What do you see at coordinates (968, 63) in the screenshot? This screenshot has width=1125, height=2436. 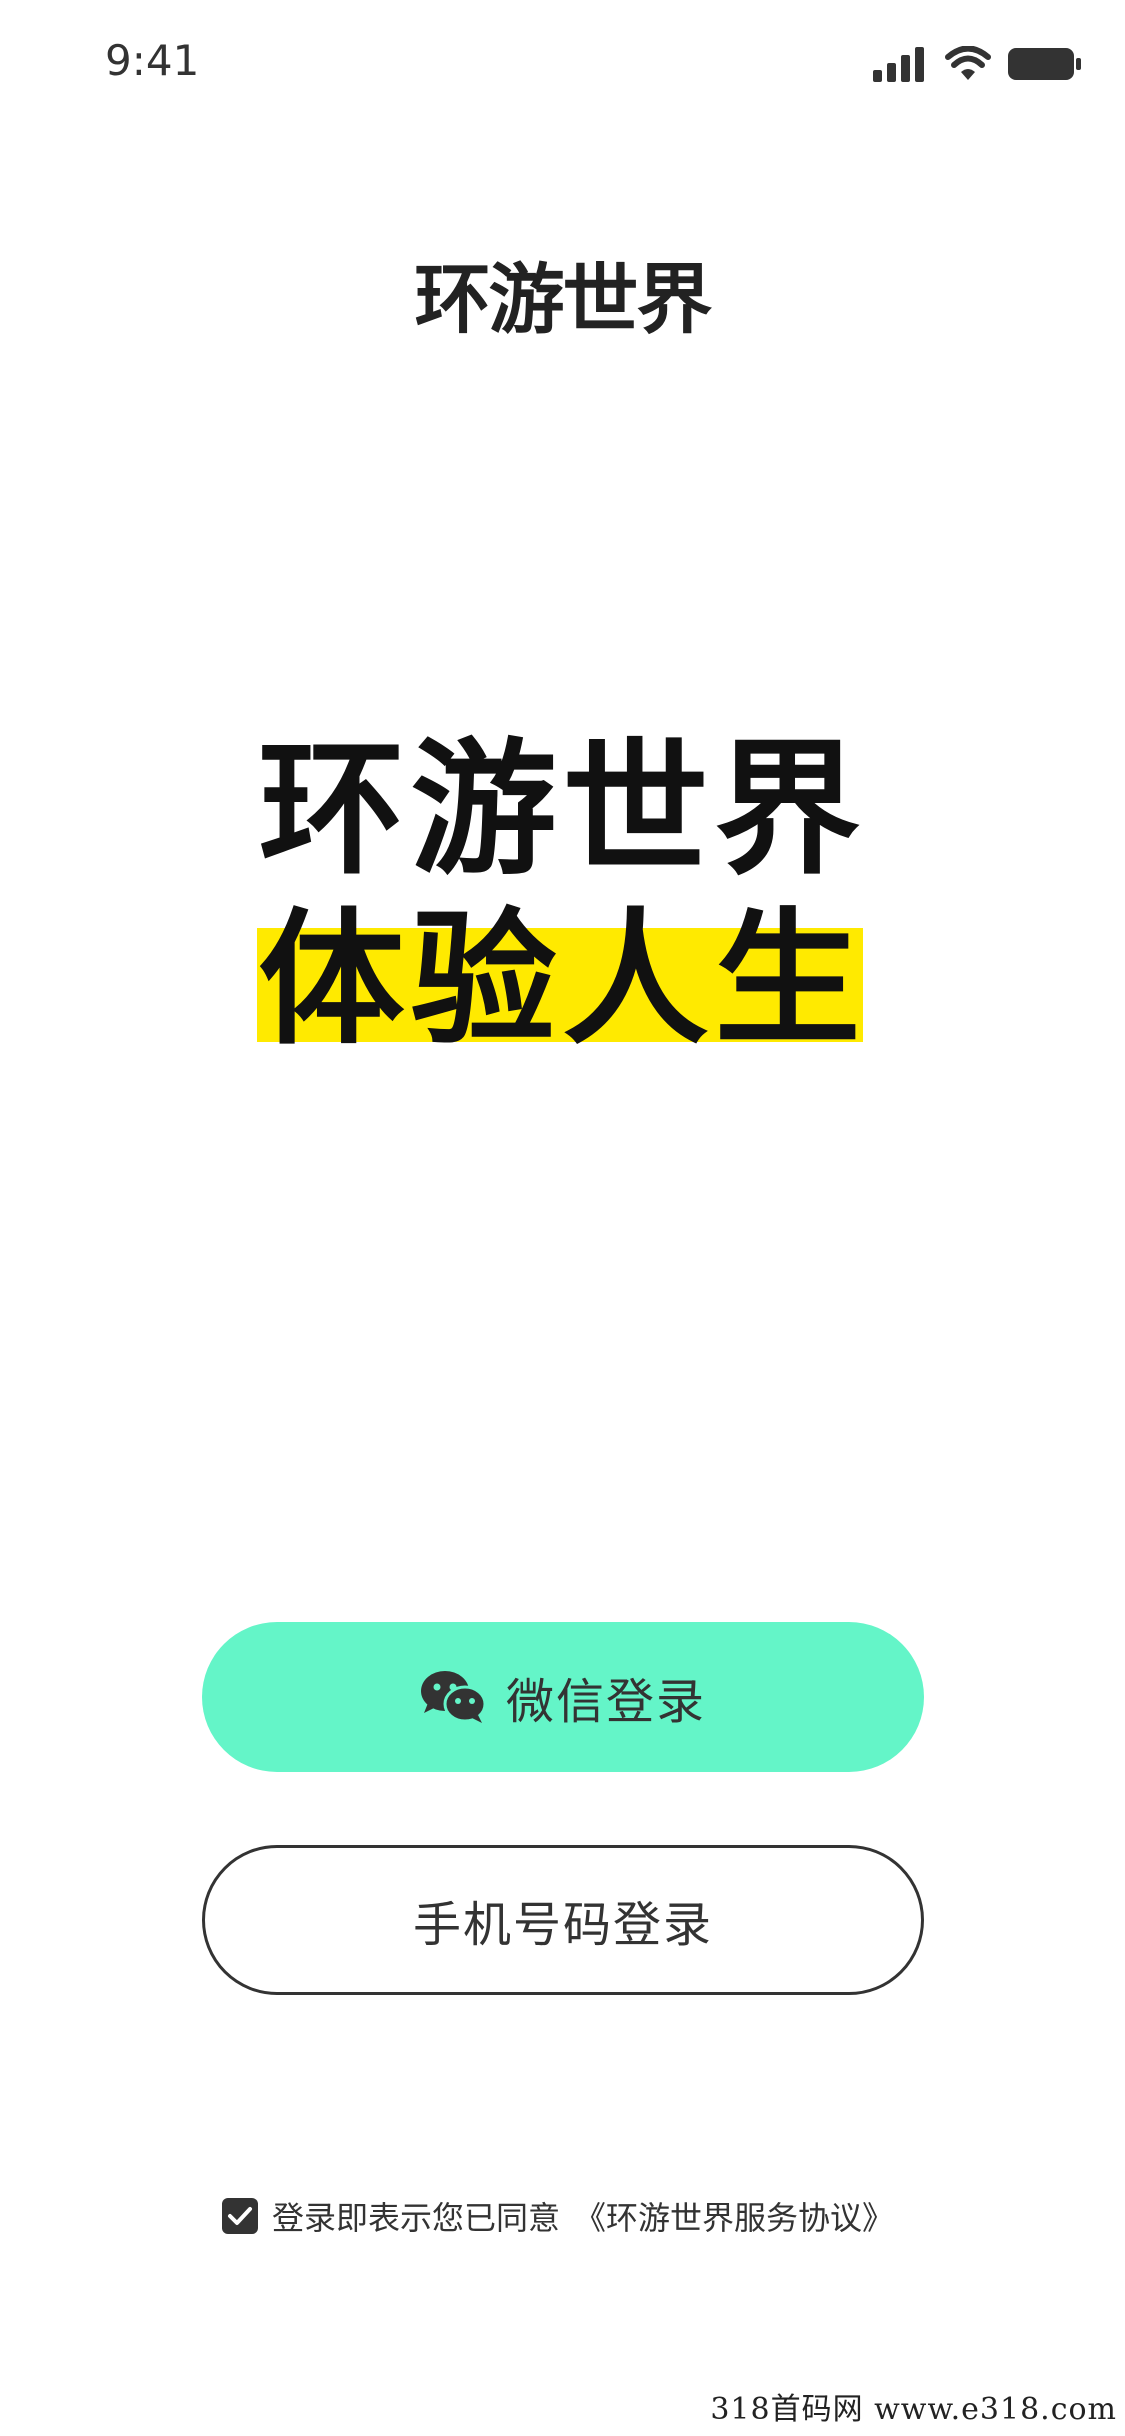 I see `wifi-icon` at bounding box center [968, 63].